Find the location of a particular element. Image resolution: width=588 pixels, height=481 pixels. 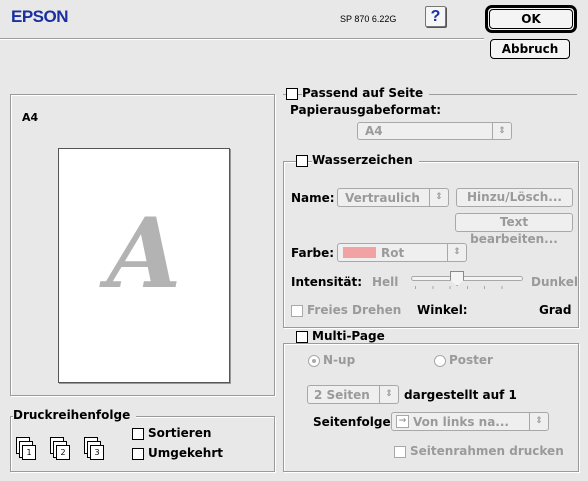

angle-label: Winkel: is located at coordinates (442, 310).